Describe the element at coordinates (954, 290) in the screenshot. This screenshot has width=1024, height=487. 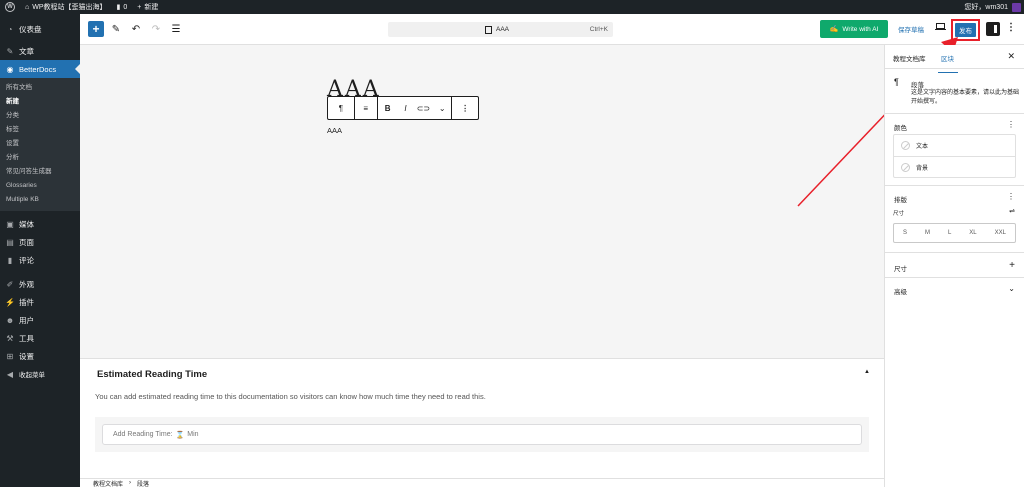
I see `advanced-panel: 高级 ⌄` at that location.